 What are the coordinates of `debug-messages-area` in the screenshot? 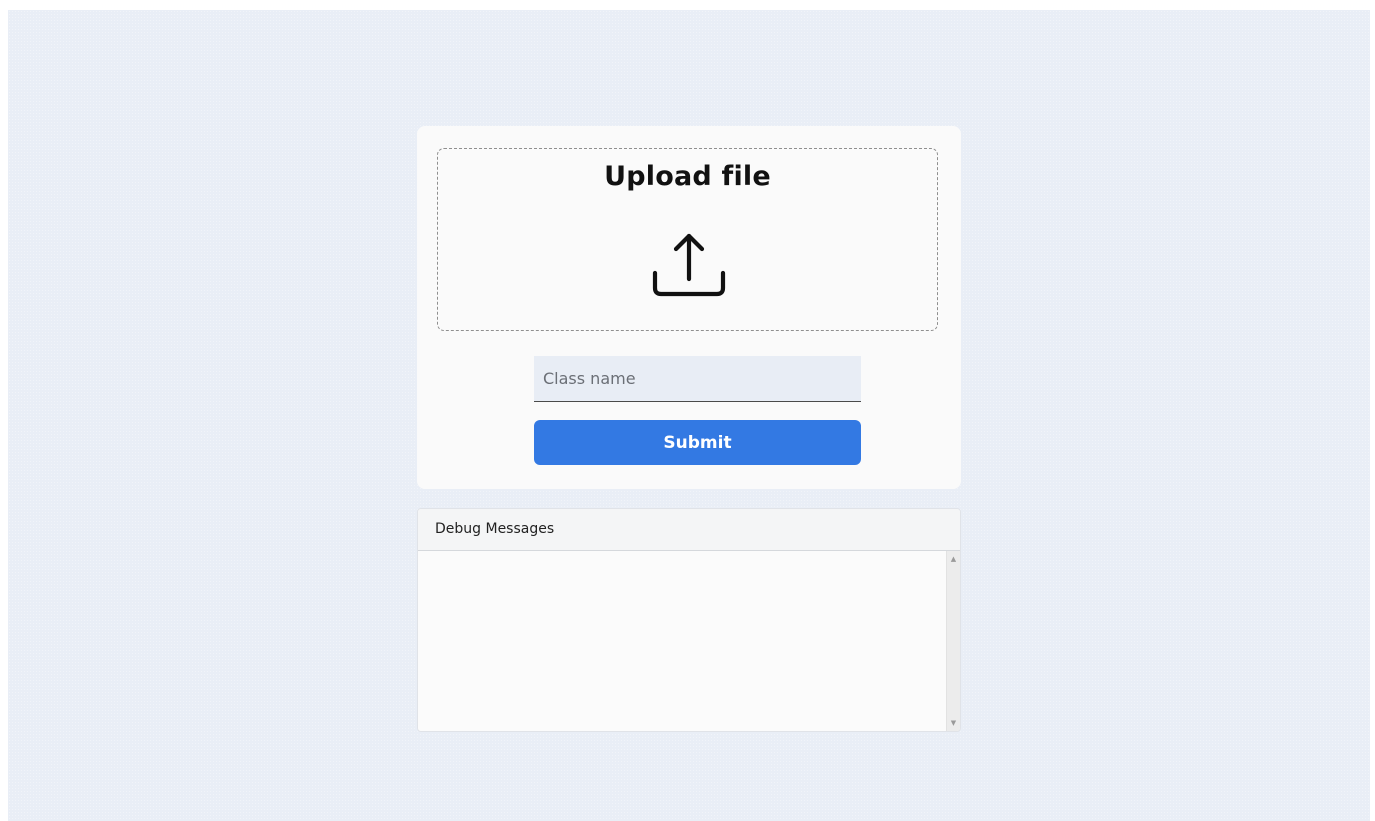 It's located at (682, 641).